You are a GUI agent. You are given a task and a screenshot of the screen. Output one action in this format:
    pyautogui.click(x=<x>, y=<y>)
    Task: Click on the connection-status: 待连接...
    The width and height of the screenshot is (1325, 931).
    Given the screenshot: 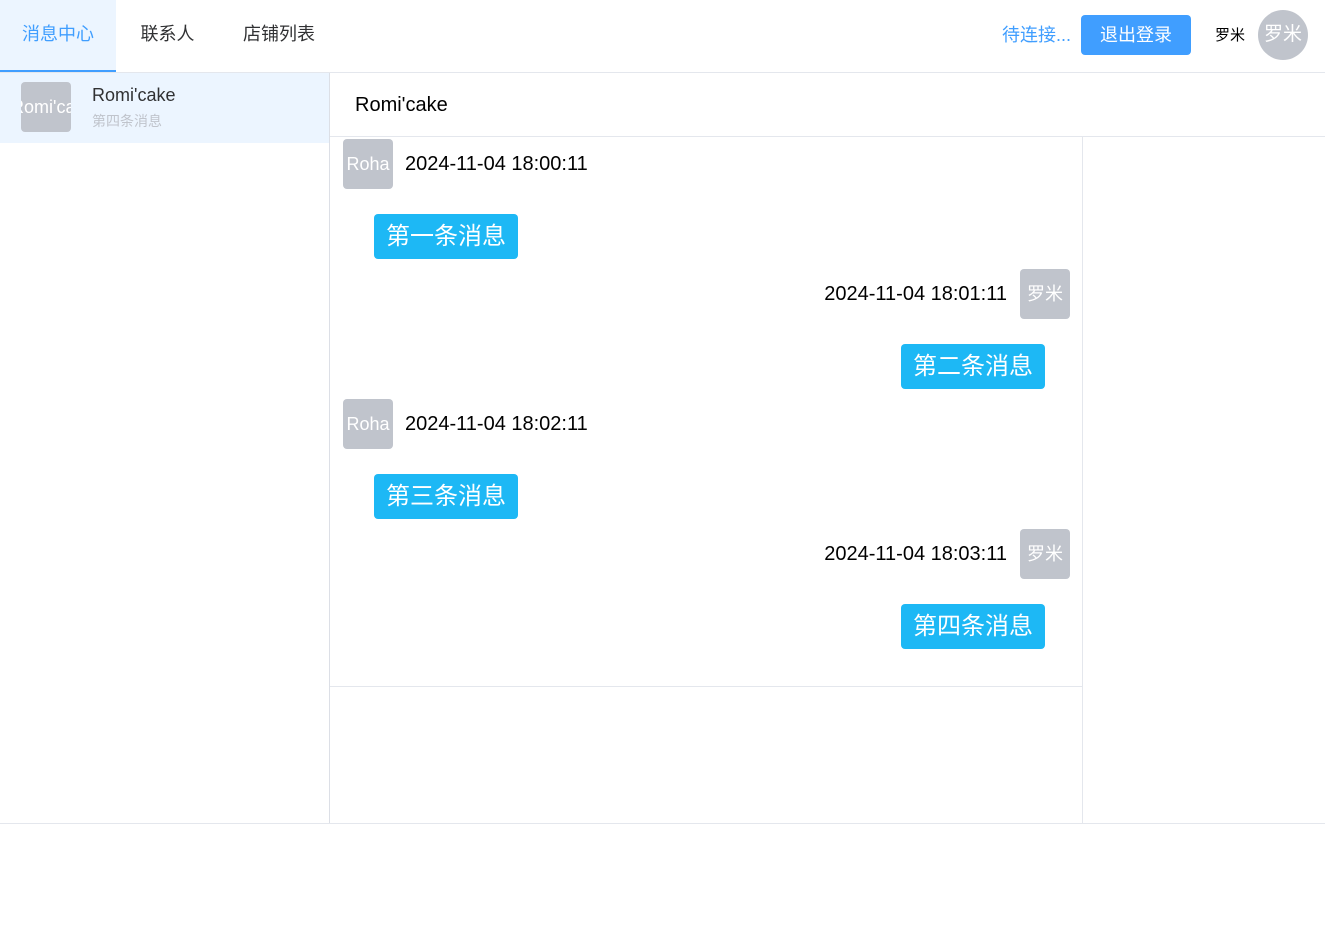 What is the action you would take?
    pyautogui.click(x=1037, y=35)
    